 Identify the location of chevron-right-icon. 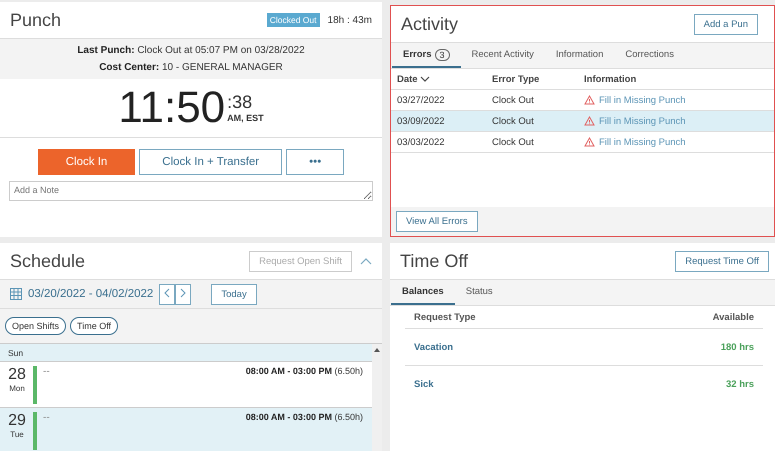
(183, 293).